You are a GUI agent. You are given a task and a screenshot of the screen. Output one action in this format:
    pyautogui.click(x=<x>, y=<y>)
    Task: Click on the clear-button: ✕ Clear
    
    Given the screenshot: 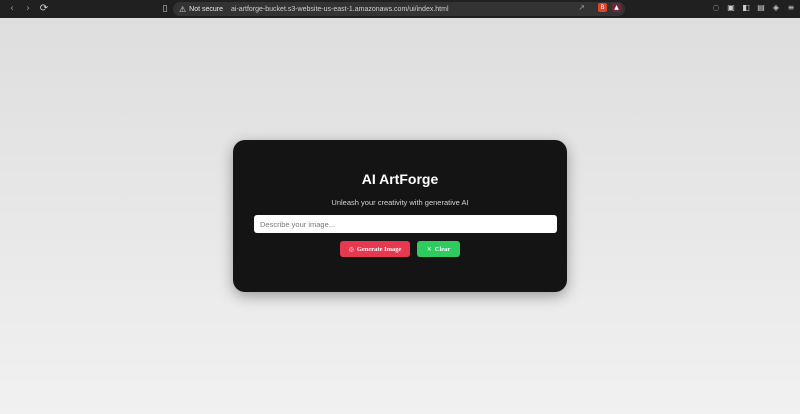 What is the action you would take?
    pyautogui.click(x=438, y=249)
    